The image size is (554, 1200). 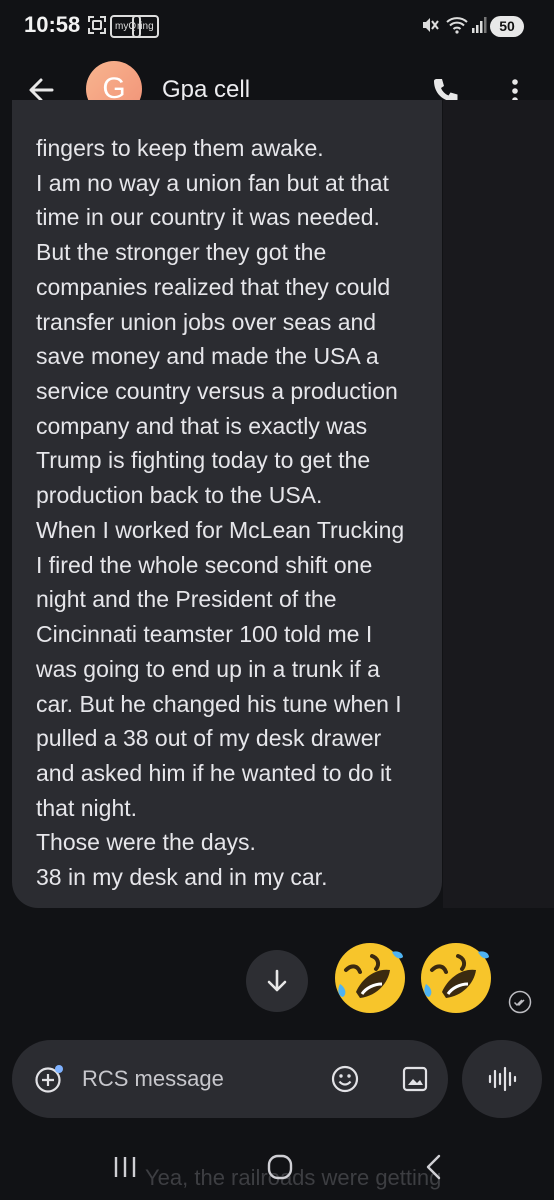 What do you see at coordinates (520, 1002) in the screenshot?
I see `read-receipt-icon` at bounding box center [520, 1002].